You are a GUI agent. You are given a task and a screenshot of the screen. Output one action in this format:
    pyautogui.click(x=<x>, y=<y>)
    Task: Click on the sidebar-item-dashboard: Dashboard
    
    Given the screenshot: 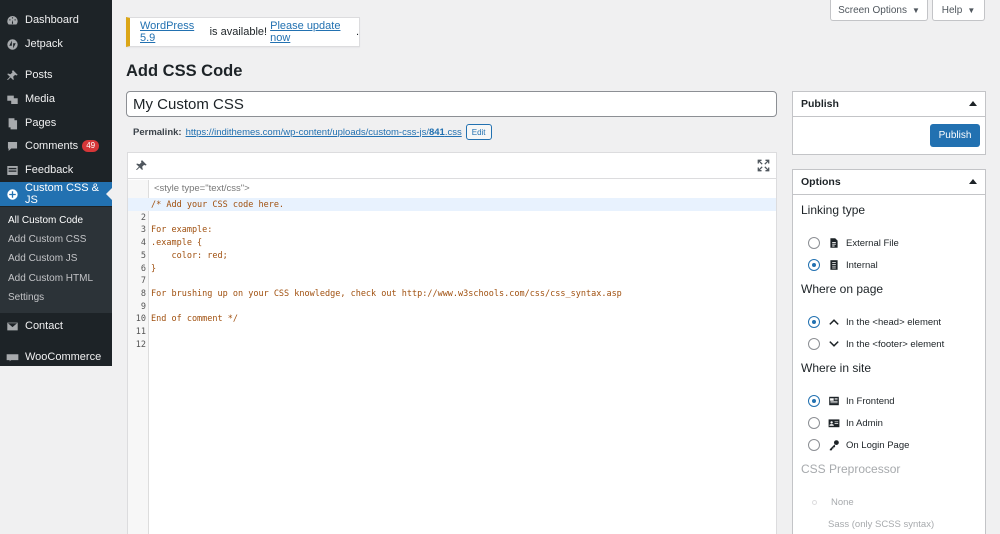 What is the action you would take?
    pyautogui.click(x=56, y=20)
    